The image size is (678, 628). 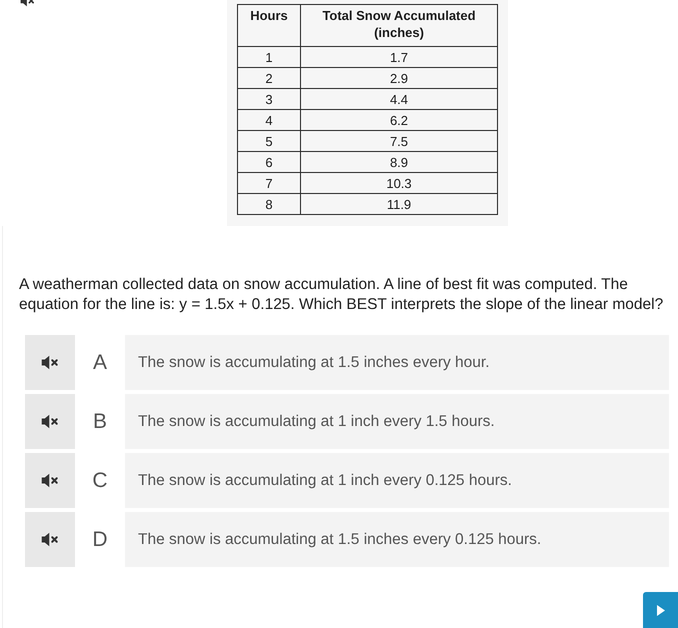 What do you see at coordinates (269, 99) in the screenshot?
I see `table-cell: 3` at bounding box center [269, 99].